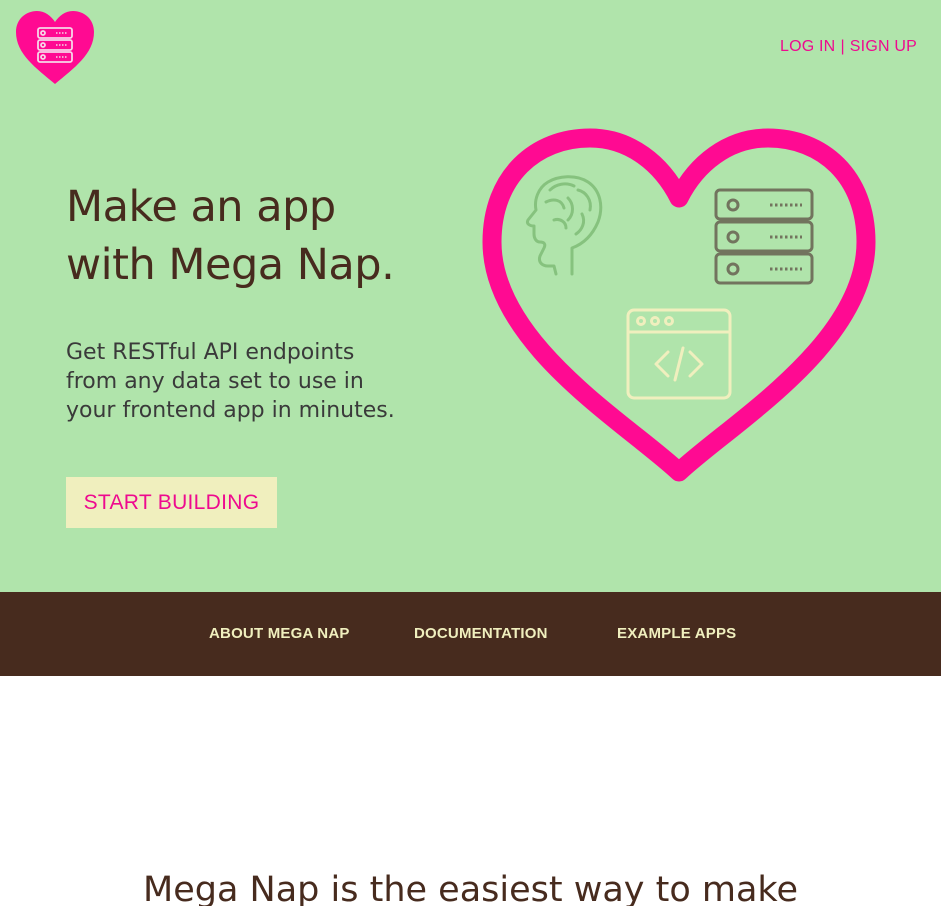  I want to click on auth-links: LOG IN | SIGN UP, so click(848, 47).